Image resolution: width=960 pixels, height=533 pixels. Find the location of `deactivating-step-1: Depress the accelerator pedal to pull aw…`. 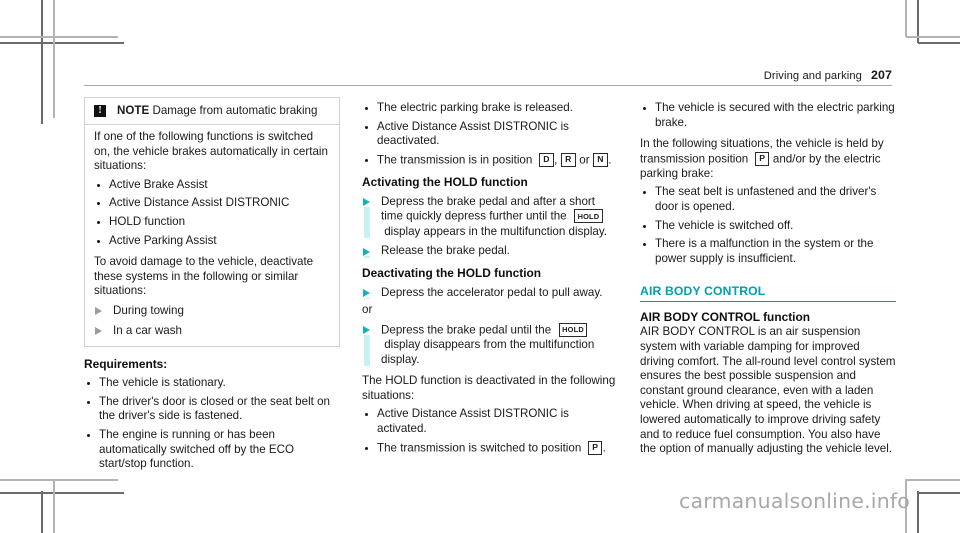

deactivating-step-1: Depress the accelerator pedal to pull aw… is located at coordinates (490, 293).